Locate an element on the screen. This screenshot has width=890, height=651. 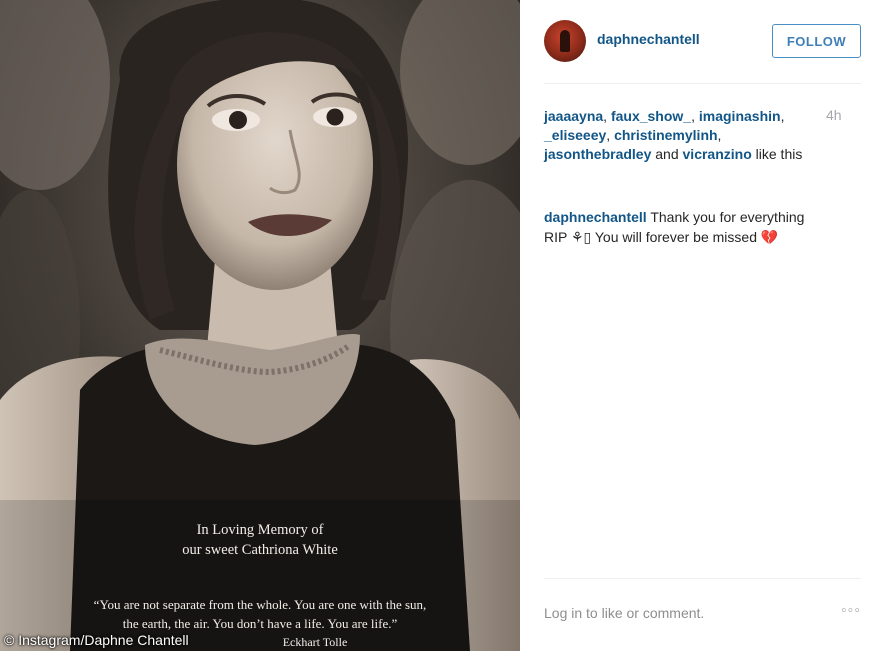
likes-suffix: like this is located at coordinates (779, 154).